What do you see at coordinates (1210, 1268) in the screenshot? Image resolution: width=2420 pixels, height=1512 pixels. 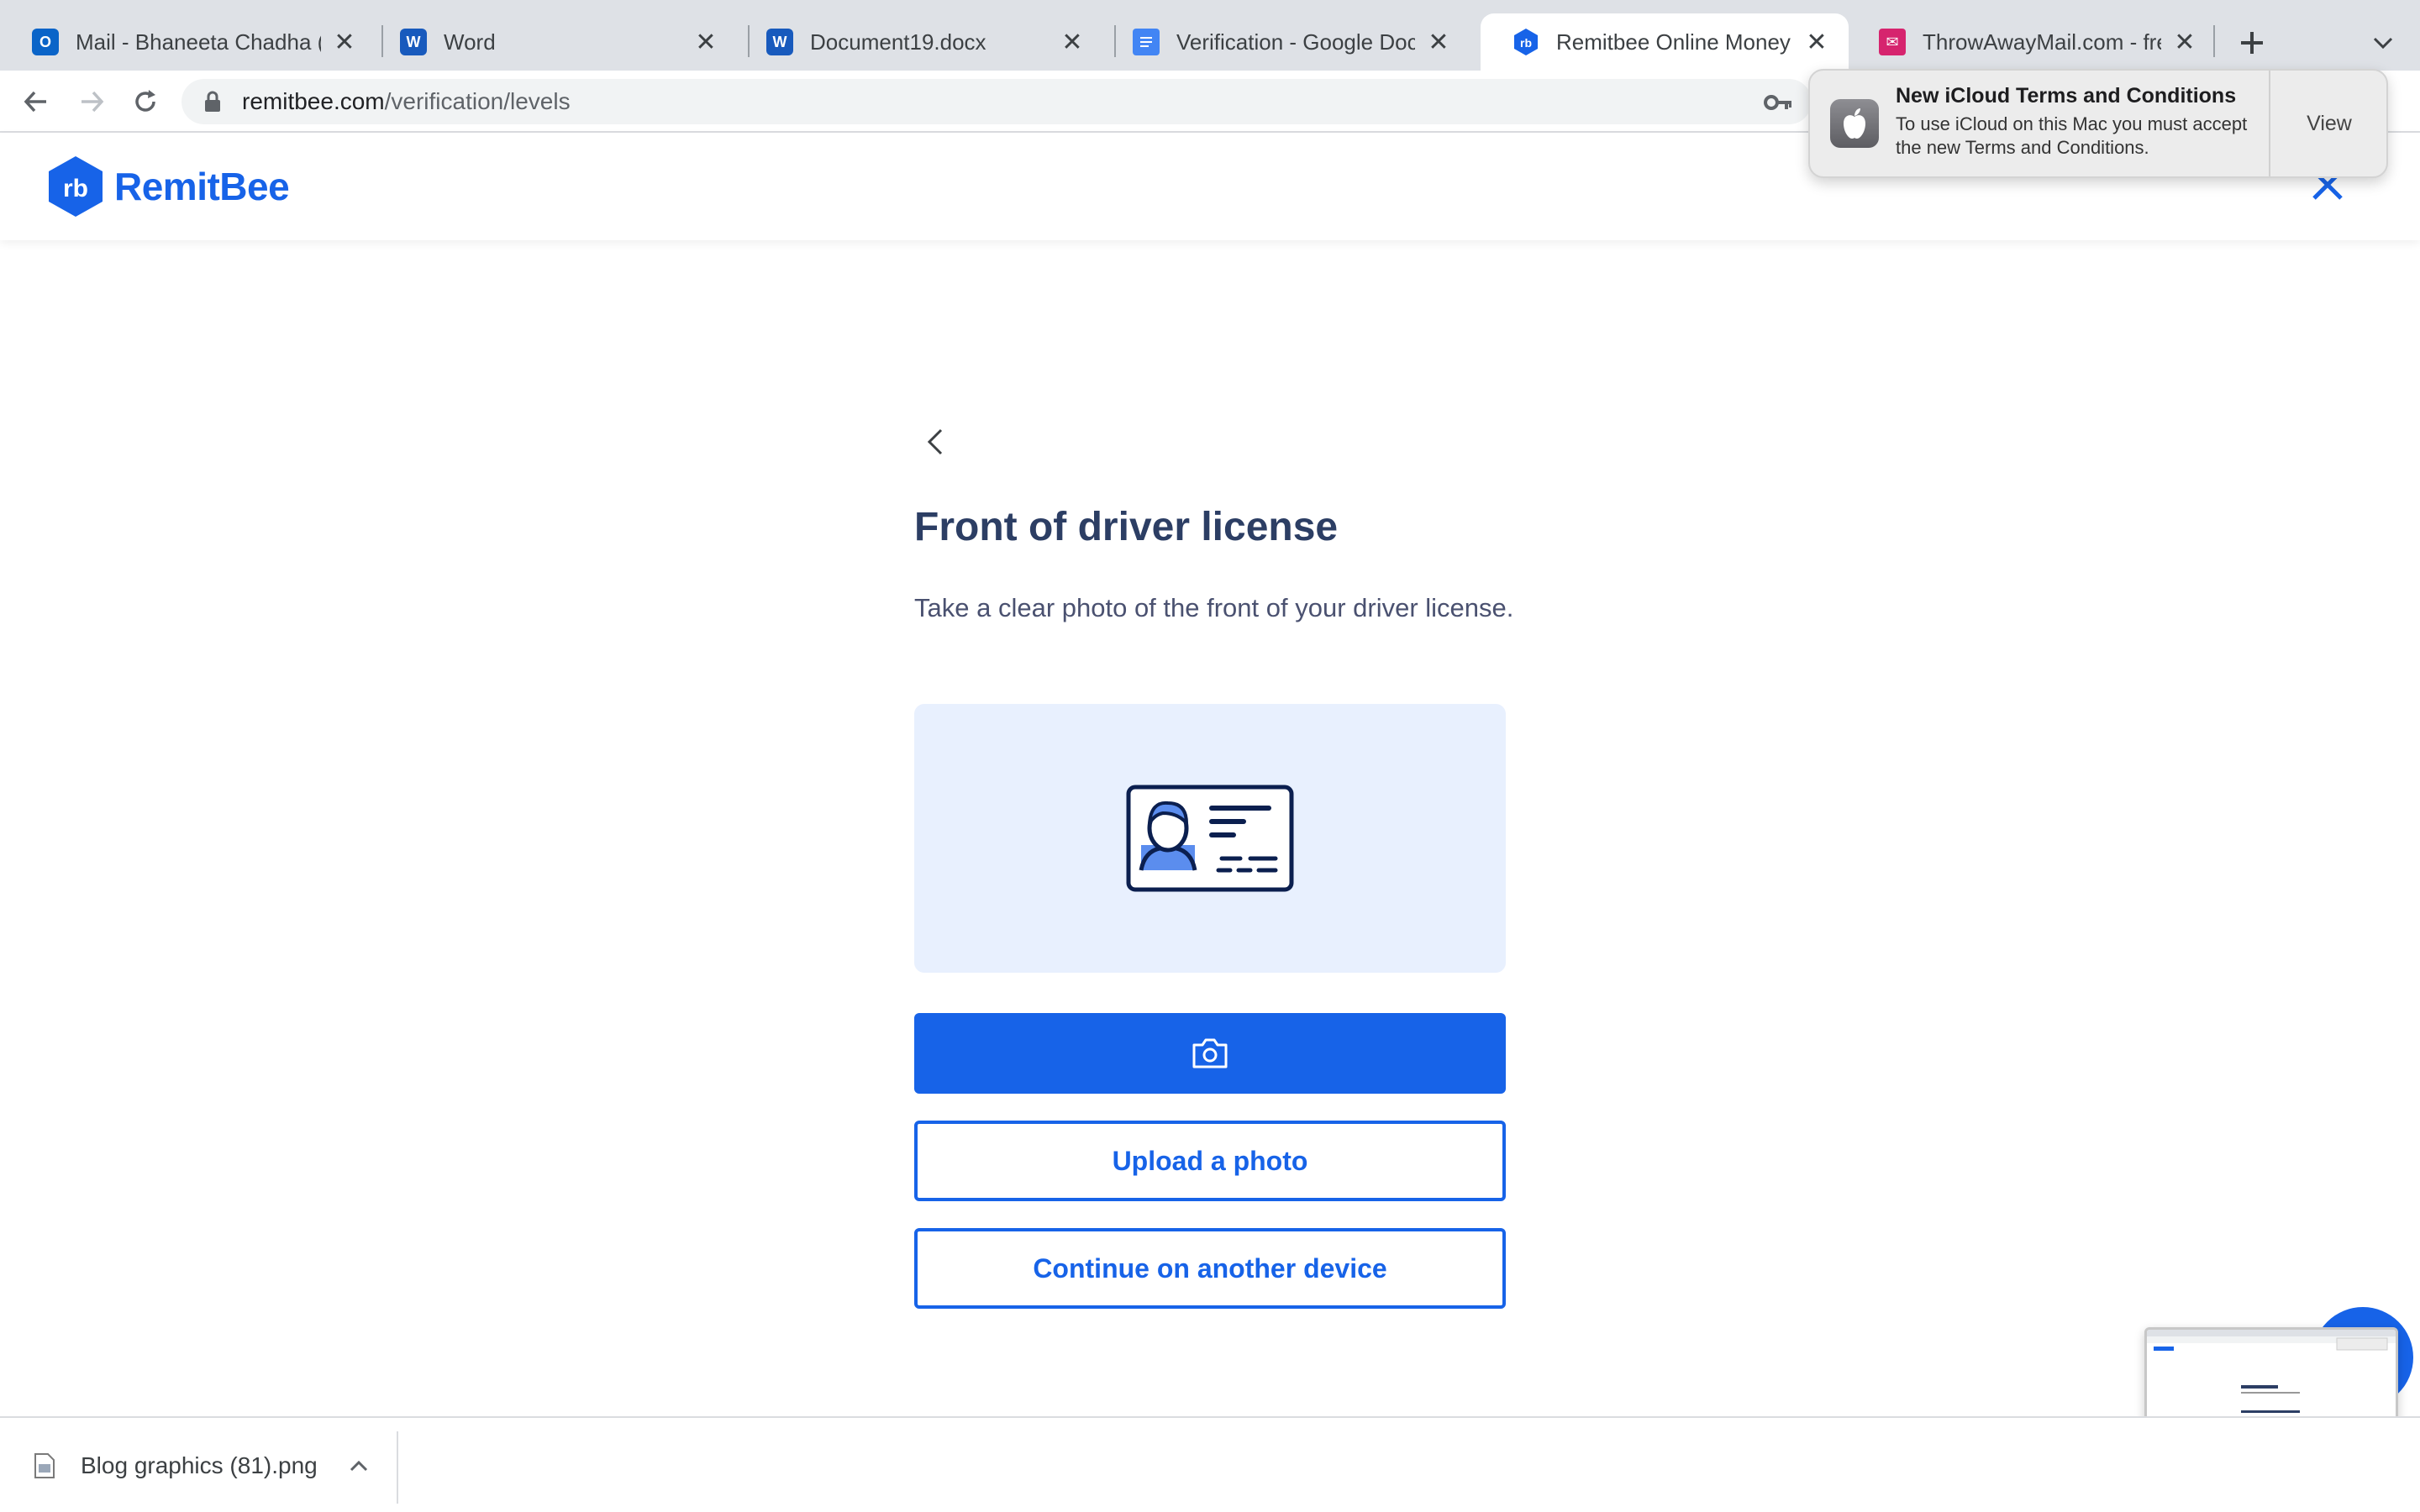 I see `continue-another-device-button: Continue on another device` at bounding box center [1210, 1268].